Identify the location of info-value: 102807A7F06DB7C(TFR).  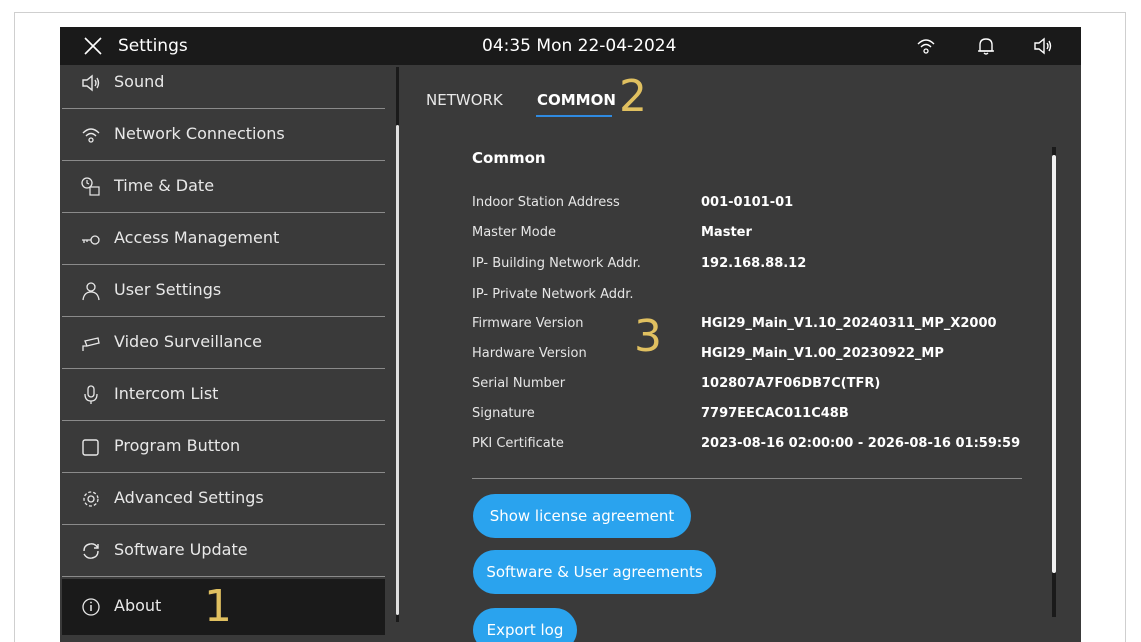
(791, 383).